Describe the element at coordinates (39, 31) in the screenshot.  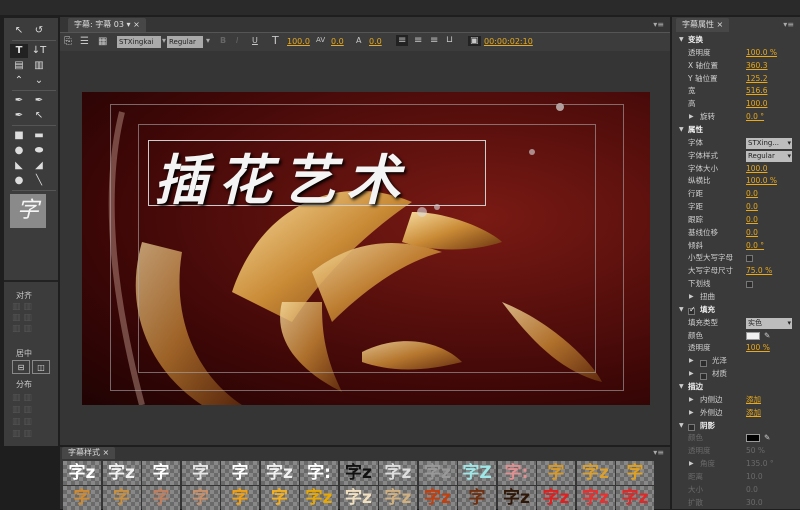
I see `rotate-tool-icon: ↺` at that location.